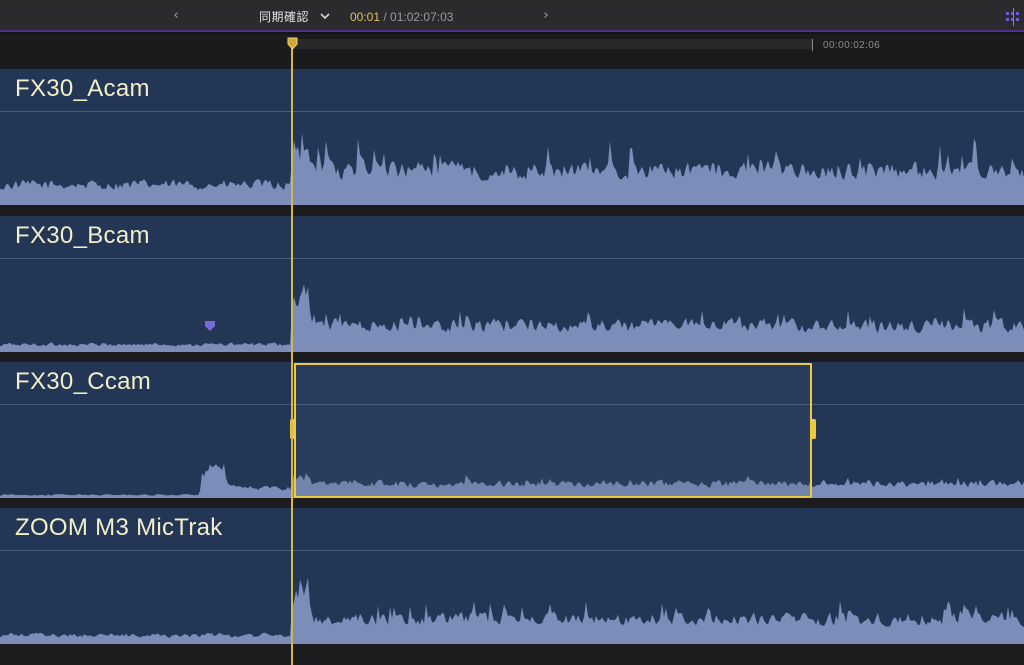 This screenshot has width=1024, height=665. What do you see at coordinates (852, 45) in the screenshot?
I see `ruler-range-end-timecode: 00:00:02:06` at bounding box center [852, 45].